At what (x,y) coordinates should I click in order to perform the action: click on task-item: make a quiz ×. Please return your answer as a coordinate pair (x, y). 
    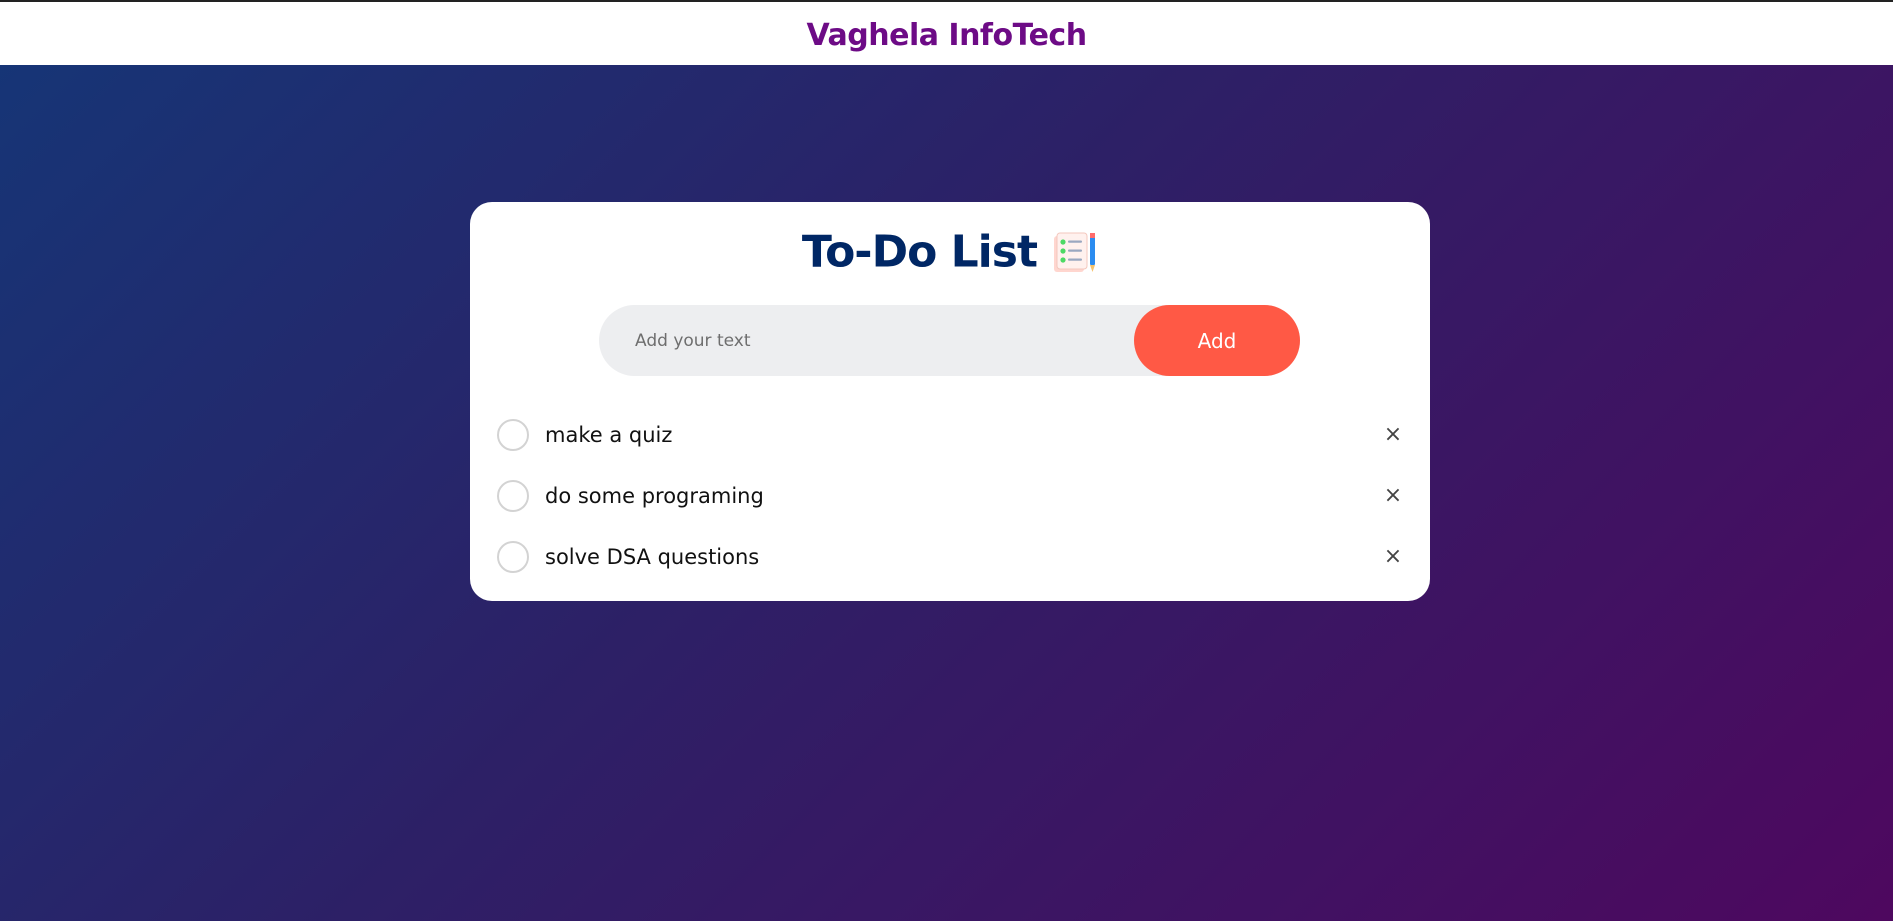
    Looking at the image, I should click on (952, 449).